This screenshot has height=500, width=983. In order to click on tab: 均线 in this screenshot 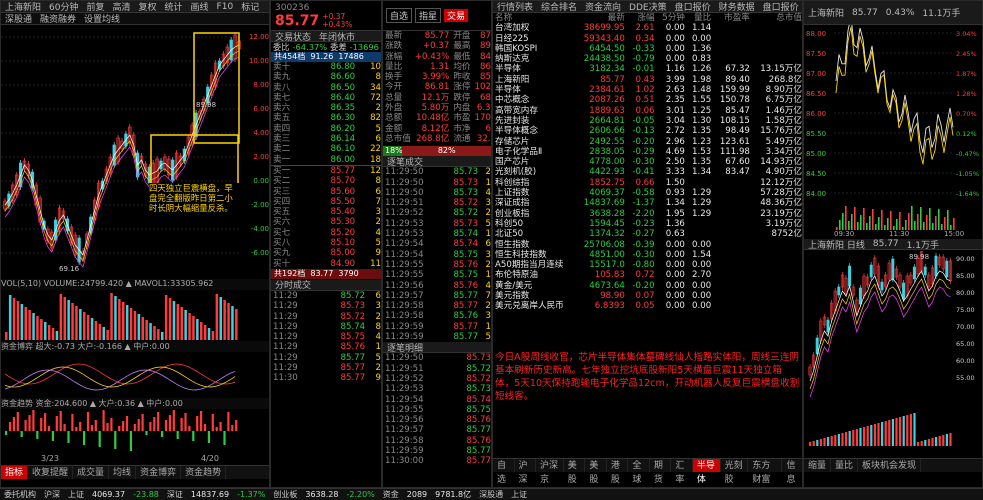, I will do `click(123, 472)`.